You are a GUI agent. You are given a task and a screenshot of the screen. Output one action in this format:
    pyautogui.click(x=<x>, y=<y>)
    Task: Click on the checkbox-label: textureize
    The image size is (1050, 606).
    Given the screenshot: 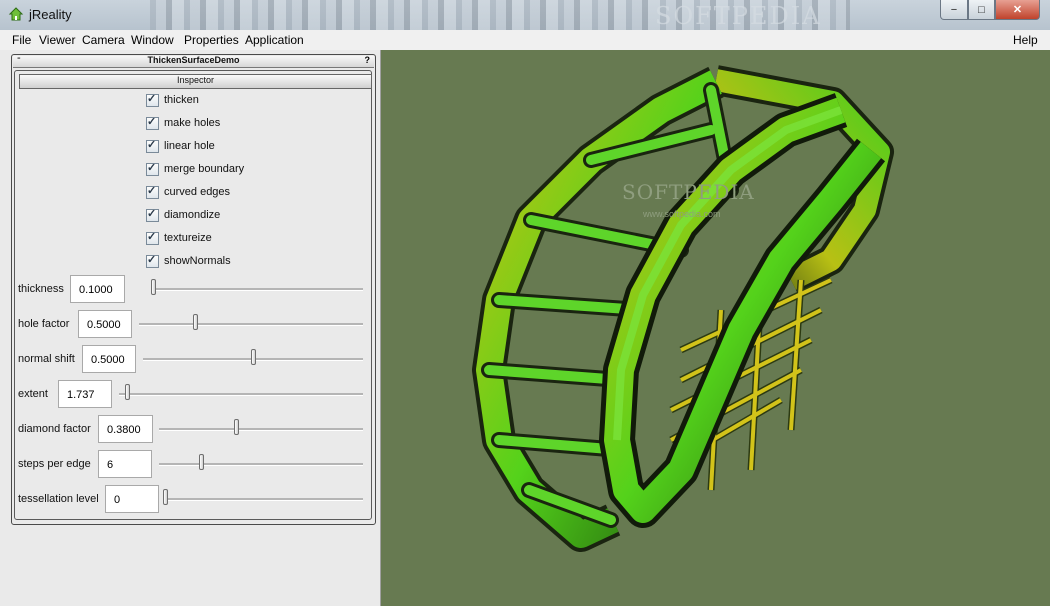 What is the action you would take?
    pyautogui.click(x=188, y=238)
    